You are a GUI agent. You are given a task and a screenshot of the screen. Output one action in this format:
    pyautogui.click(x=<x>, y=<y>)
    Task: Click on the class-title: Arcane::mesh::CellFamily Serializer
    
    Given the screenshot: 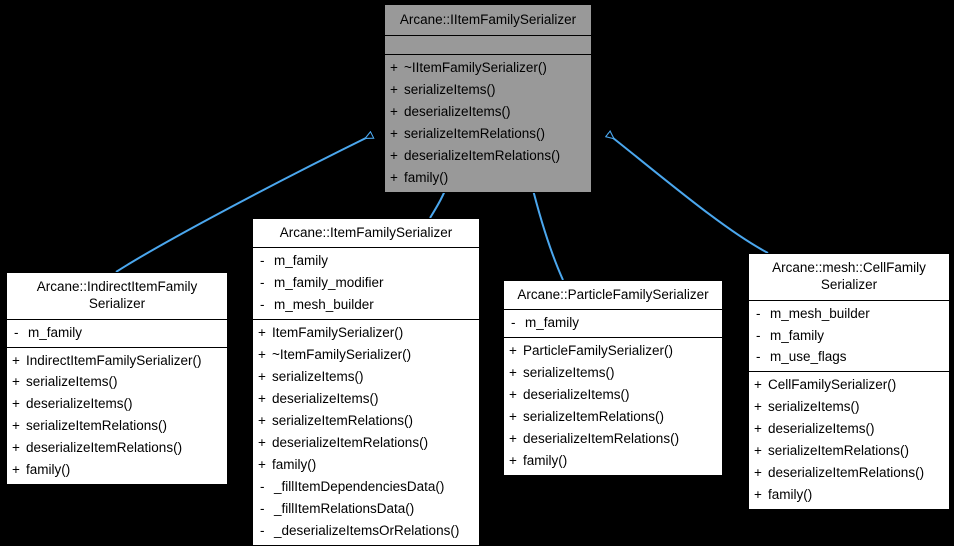 What is the action you would take?
    pyautogui.click(x=849, y=276)
    